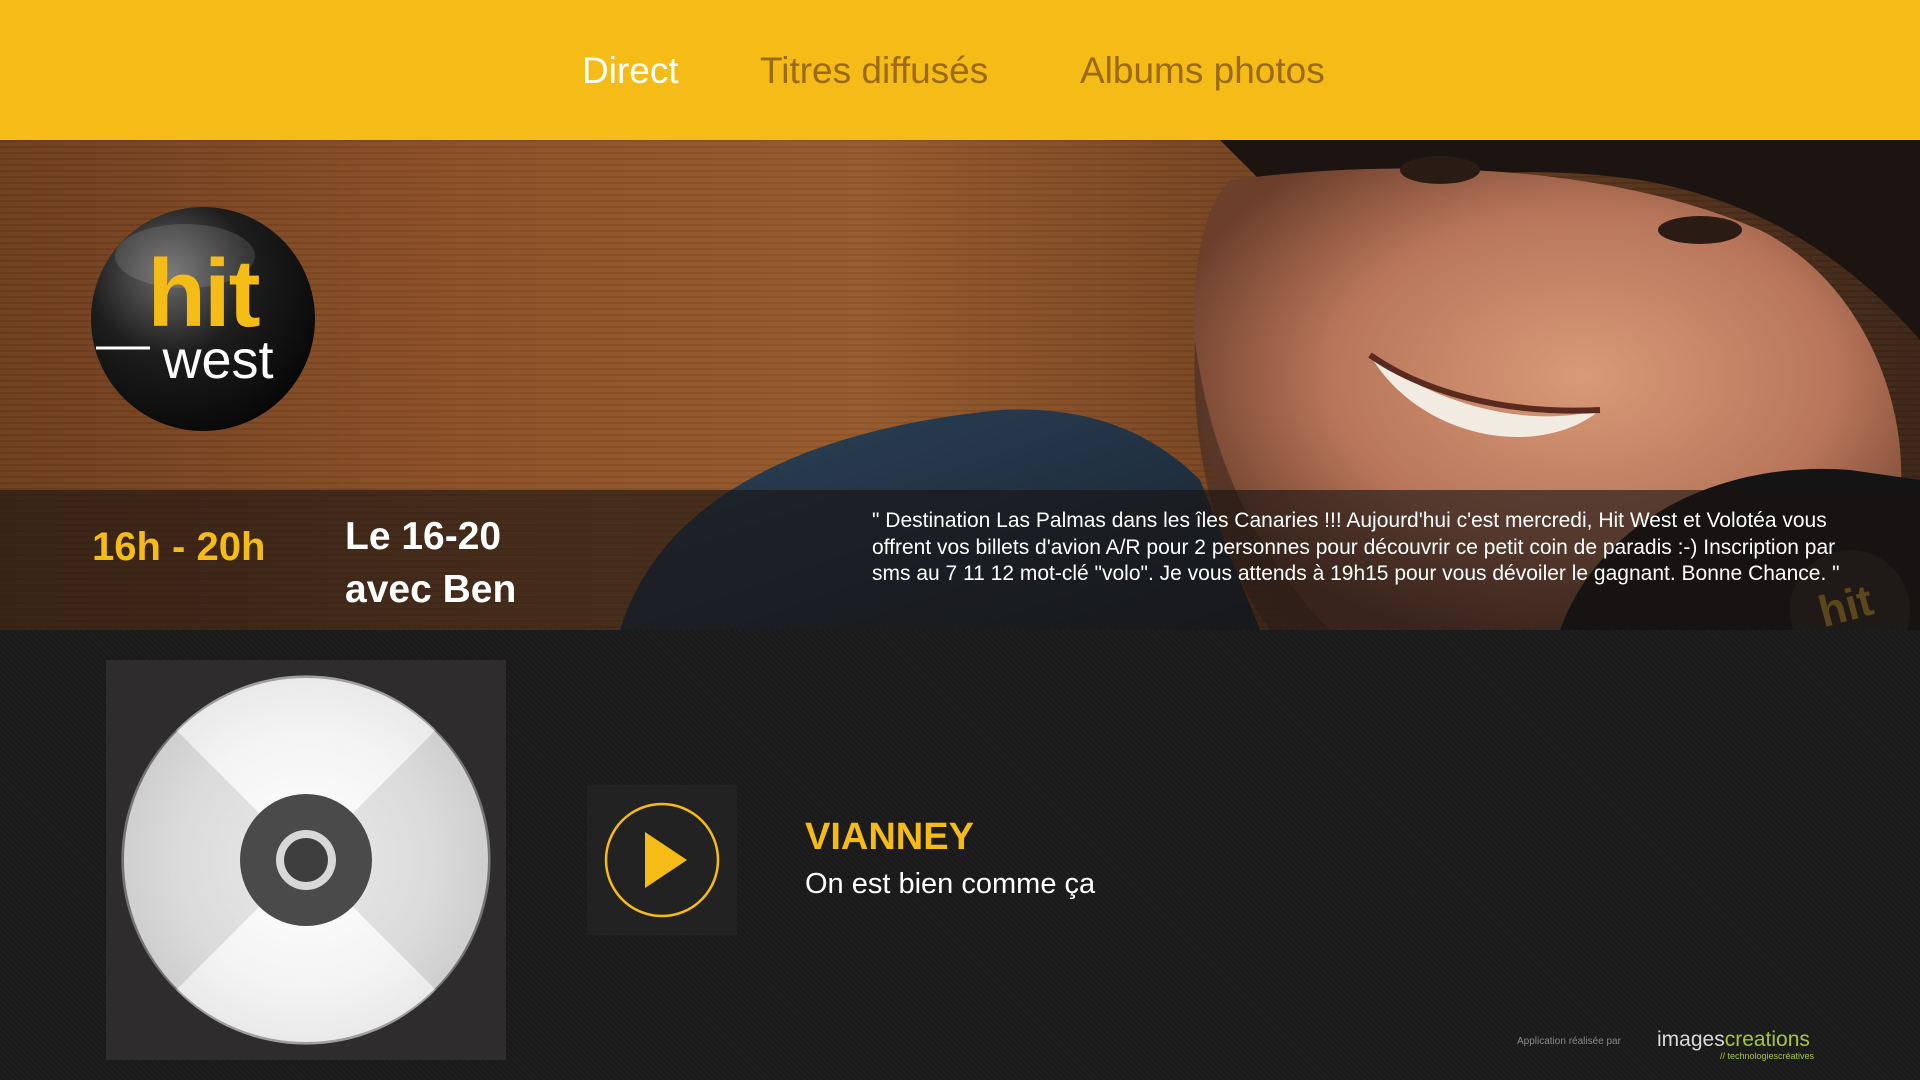  What do you see at coordinates (203, 319) in the screenshot?
I see `hit-west-logo: hit west` at bounding box center [203, 319].